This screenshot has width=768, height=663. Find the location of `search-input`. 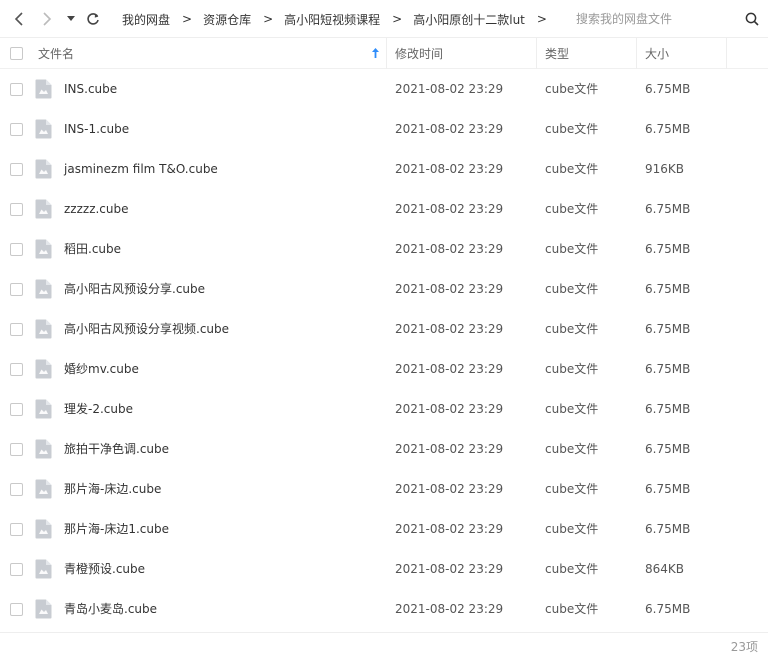

search-input is located at coordinates (653, 19).